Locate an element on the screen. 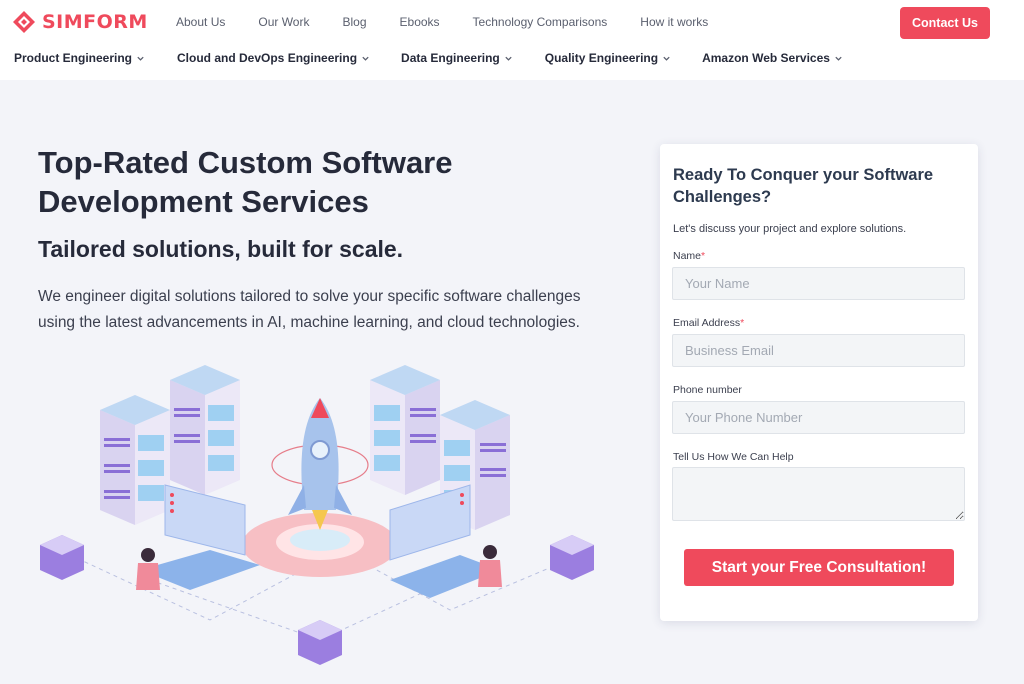 This screenshot has width=1024, height=684. main-nav-quality-engineering: Quality Engineering is located at coordinates (608, 58).